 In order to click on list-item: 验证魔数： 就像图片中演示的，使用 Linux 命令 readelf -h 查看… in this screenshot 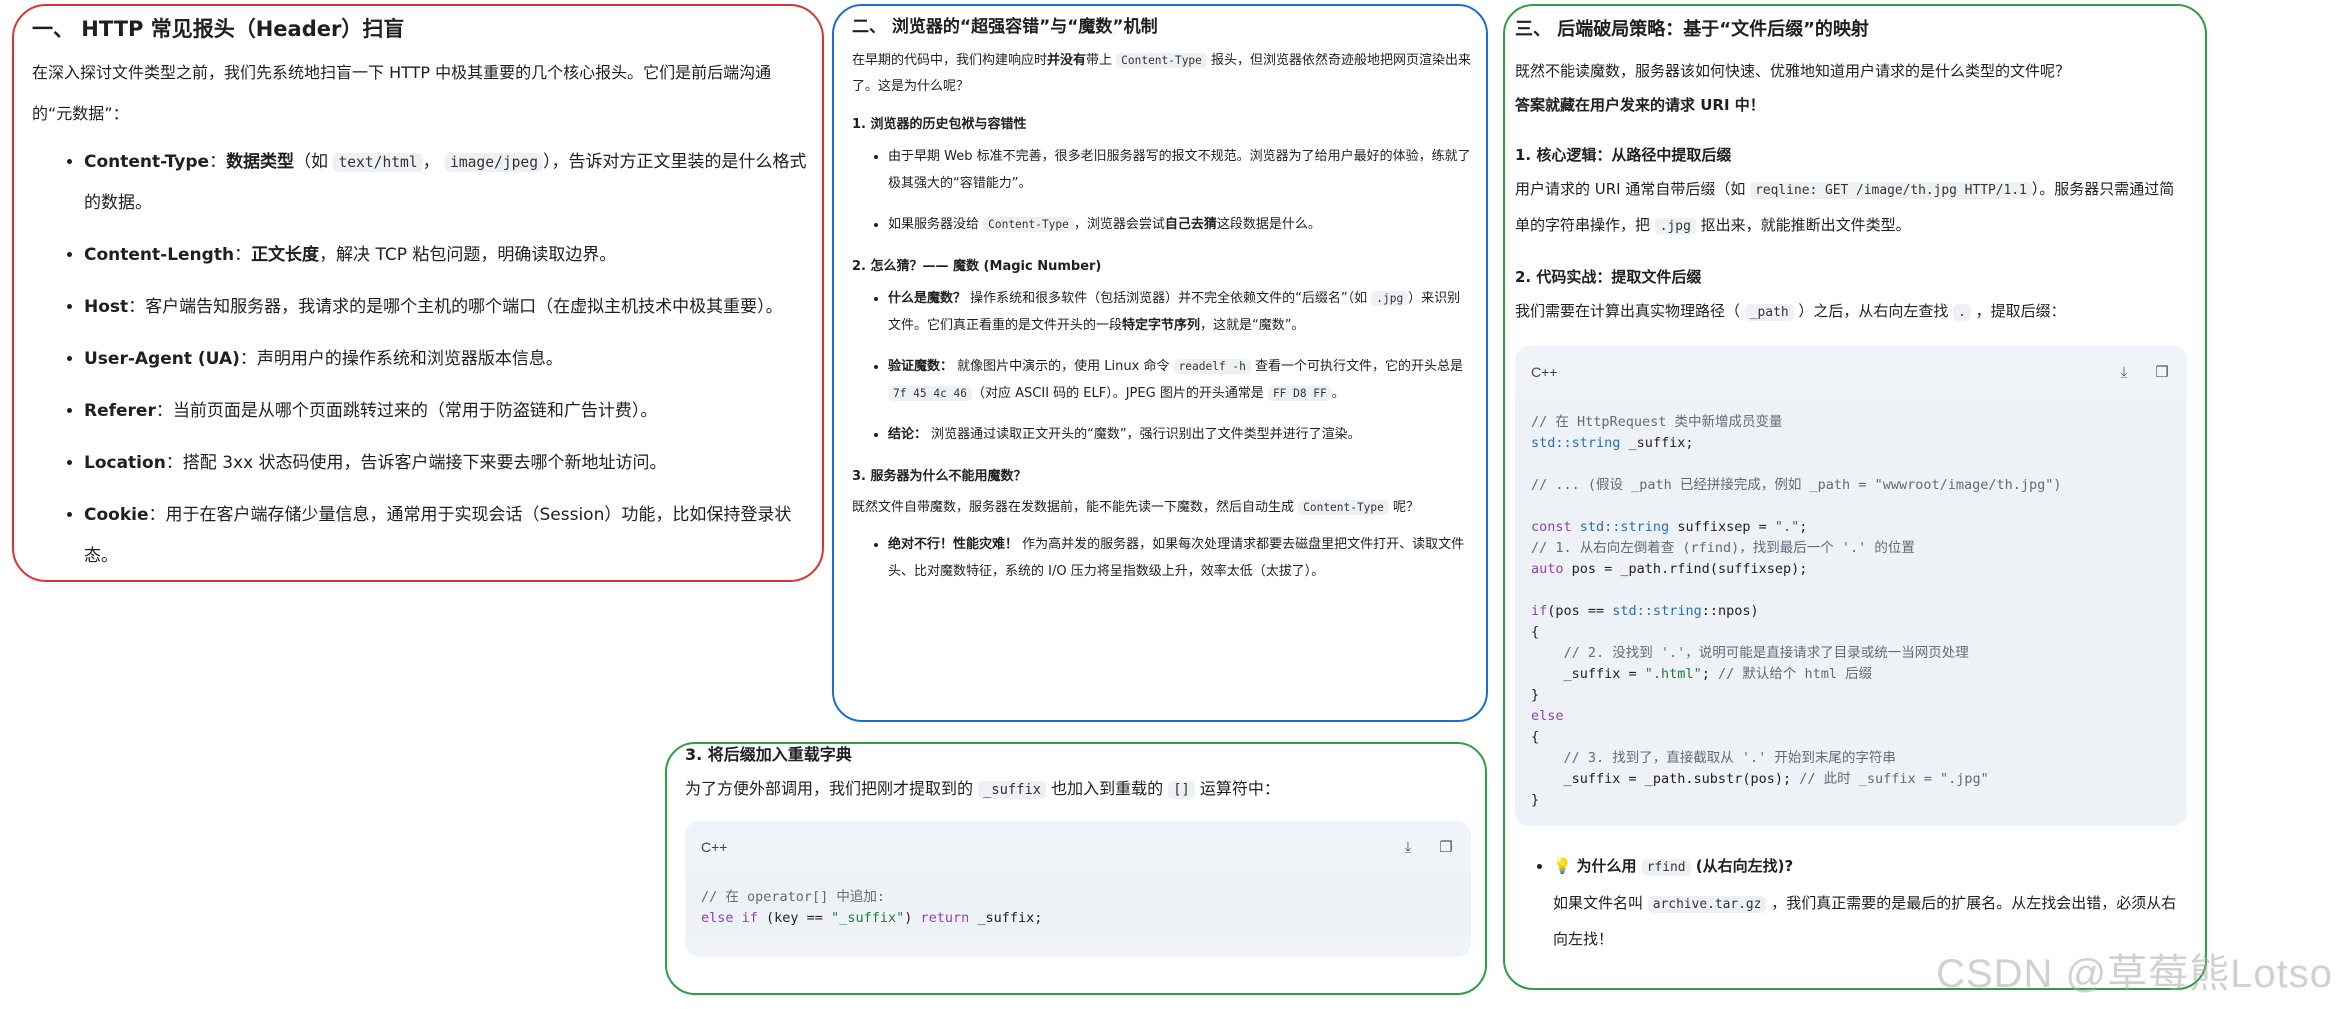, I will do `click(1180, 380)`.